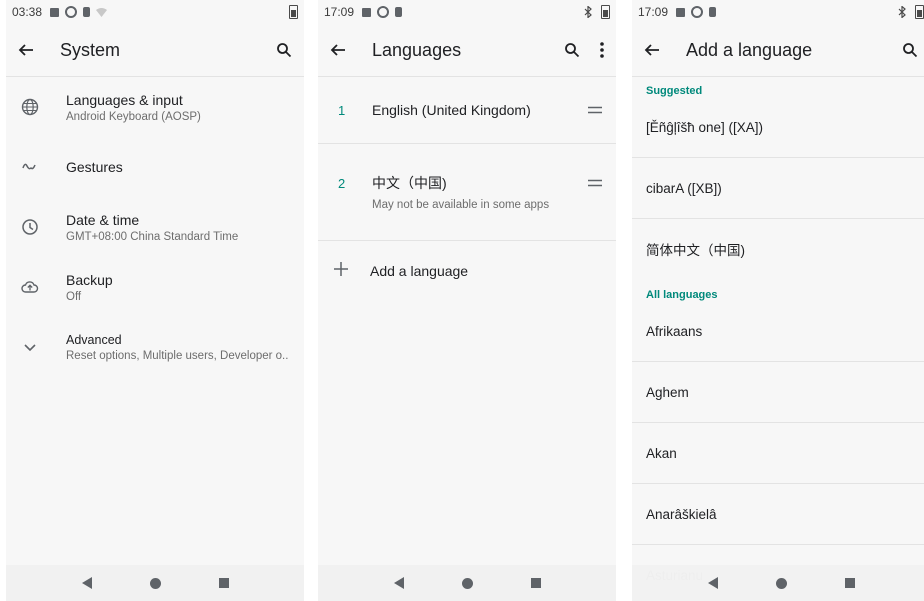  Describe the element at coordinates (417, 49) in the screenshot. I see `page-title: Languages` at that location.